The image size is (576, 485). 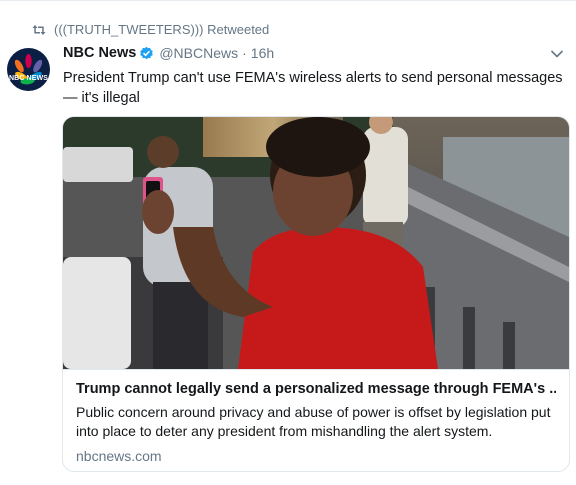 I want to click on retweet-context: (((TRUTH_TWEETERS))) Retweeted, so click(x=150, y=29).